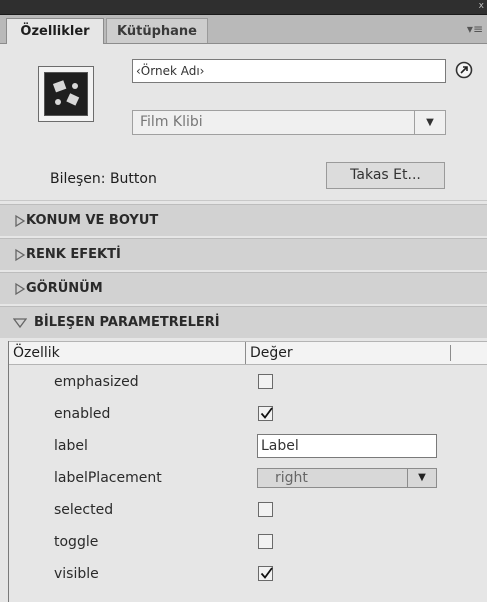 The image size is (487, 602). Describe the element at coordinates (243, 288) in the screenshot. I see `section-display: GÖRÜNÜM` at that location.